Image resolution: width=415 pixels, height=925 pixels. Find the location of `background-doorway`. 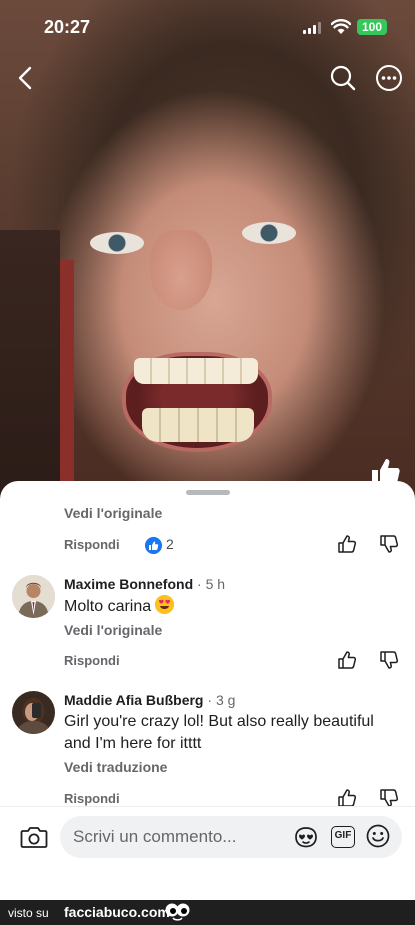

background-doorway is located at coordinates (30, 365).